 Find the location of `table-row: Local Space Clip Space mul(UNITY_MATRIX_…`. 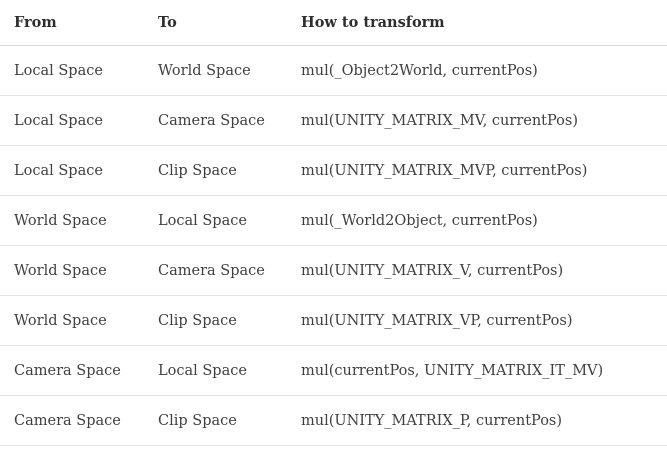

table-row: Local Space Clip Space mul(UNITY_MATRIX_… is located at coordinates (333, 170).